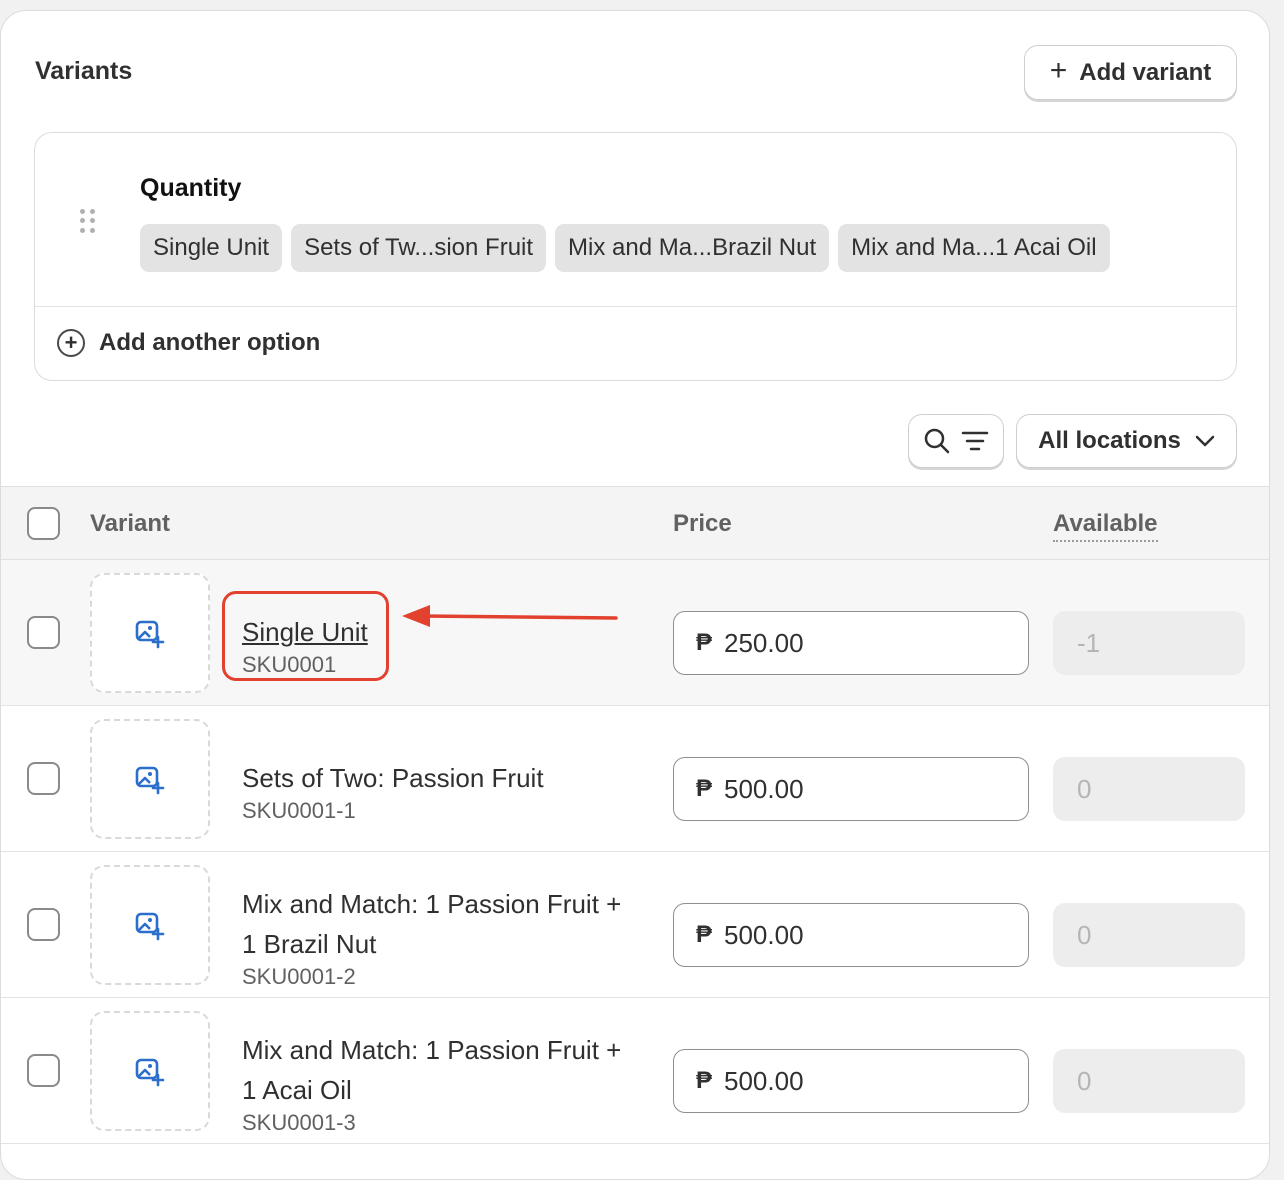 The height and width of the screenshot is (1180, 1284). I want to click on search-filter-button, so click(956, 441).